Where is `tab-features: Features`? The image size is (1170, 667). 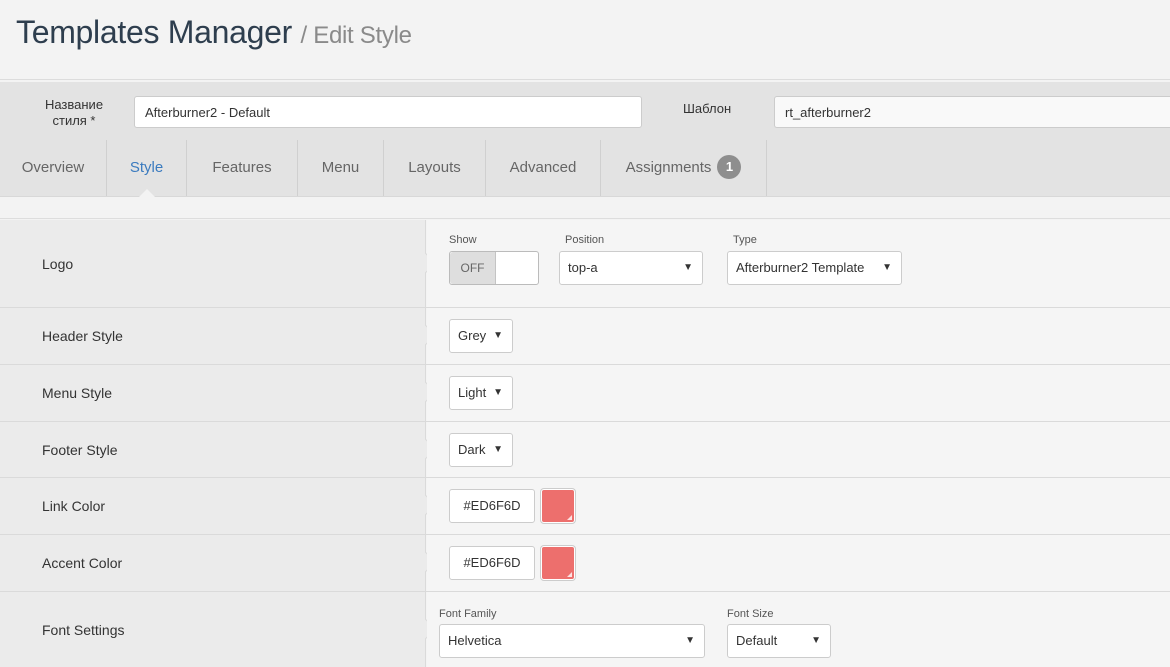
tab-features: Features is located at coordinates (242, 168).